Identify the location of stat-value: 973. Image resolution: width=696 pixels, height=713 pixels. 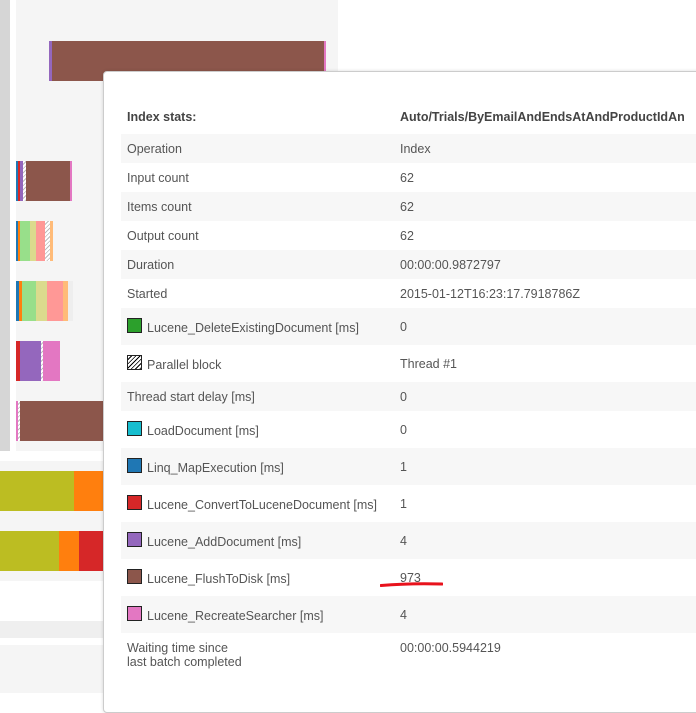
(410, 577).